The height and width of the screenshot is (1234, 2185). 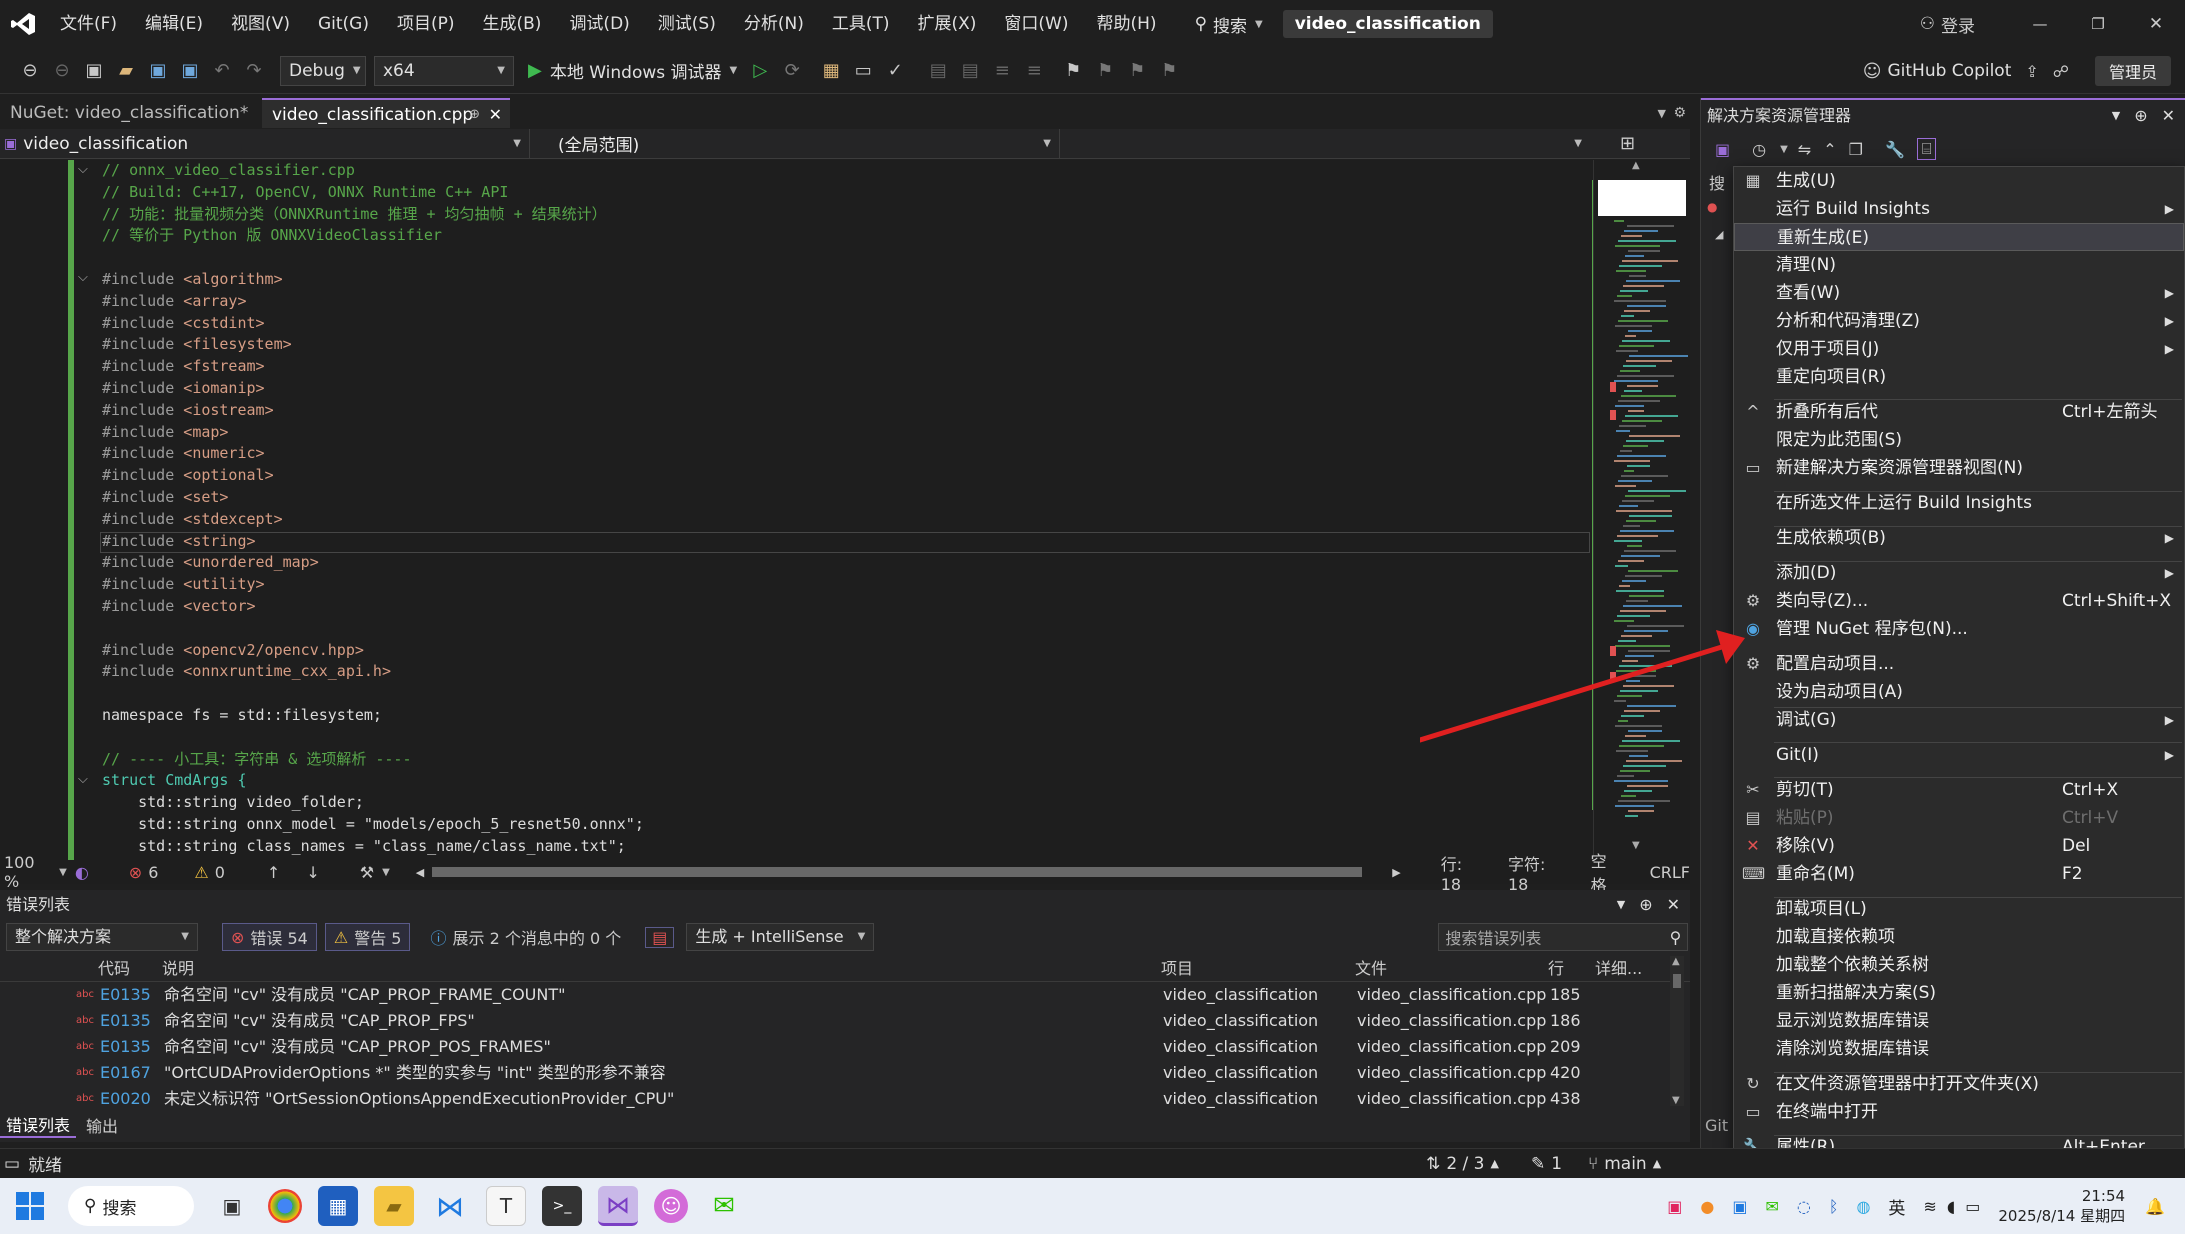 I want to click on start-without-debugging-icon: ▷, so click(x=760, y=71).